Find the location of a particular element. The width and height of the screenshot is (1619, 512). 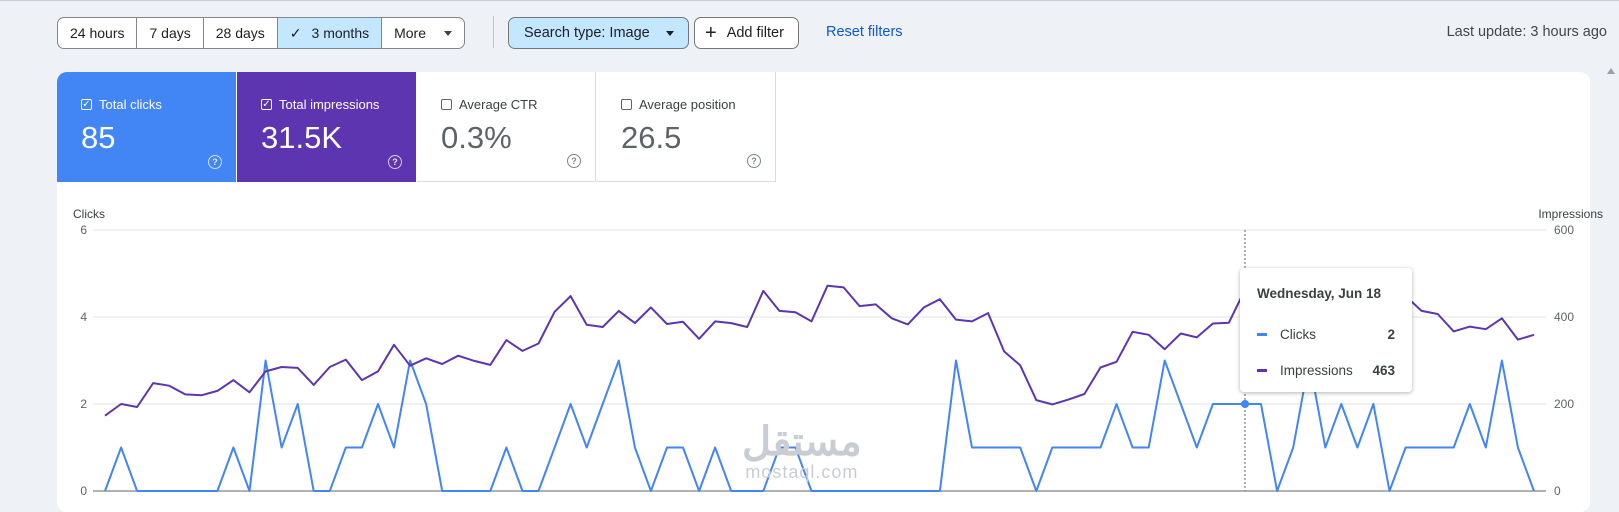

tooltip-row-impressions: Impressions 463 is located at coordinates (1326, 370).